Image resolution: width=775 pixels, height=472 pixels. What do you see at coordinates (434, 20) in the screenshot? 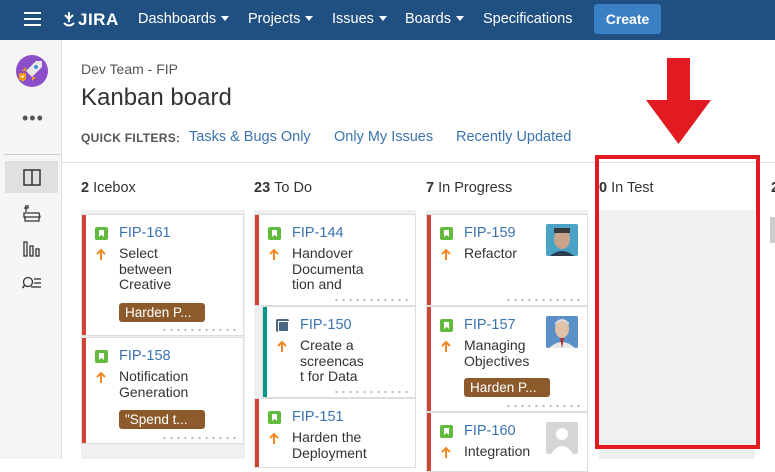
I see `nav-boards: Boards` at bounding box center [434, 20].